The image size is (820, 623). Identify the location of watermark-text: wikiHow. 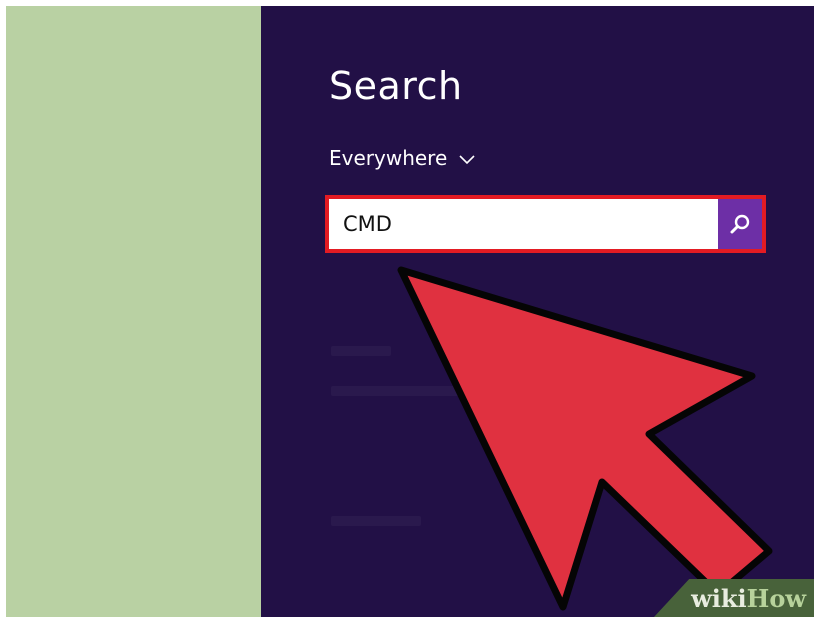
(748, 598).